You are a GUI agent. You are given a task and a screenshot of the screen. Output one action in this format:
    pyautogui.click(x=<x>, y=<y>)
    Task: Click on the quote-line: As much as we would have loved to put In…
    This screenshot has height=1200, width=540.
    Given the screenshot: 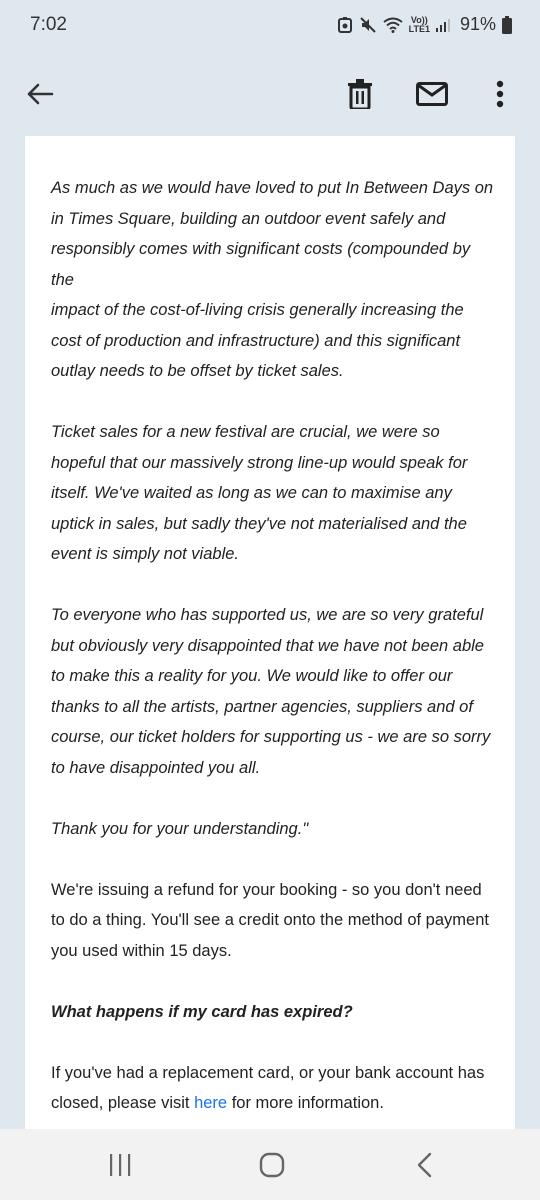 What is the action you would take?
    pyautogui.click(x=272, y=188)
    